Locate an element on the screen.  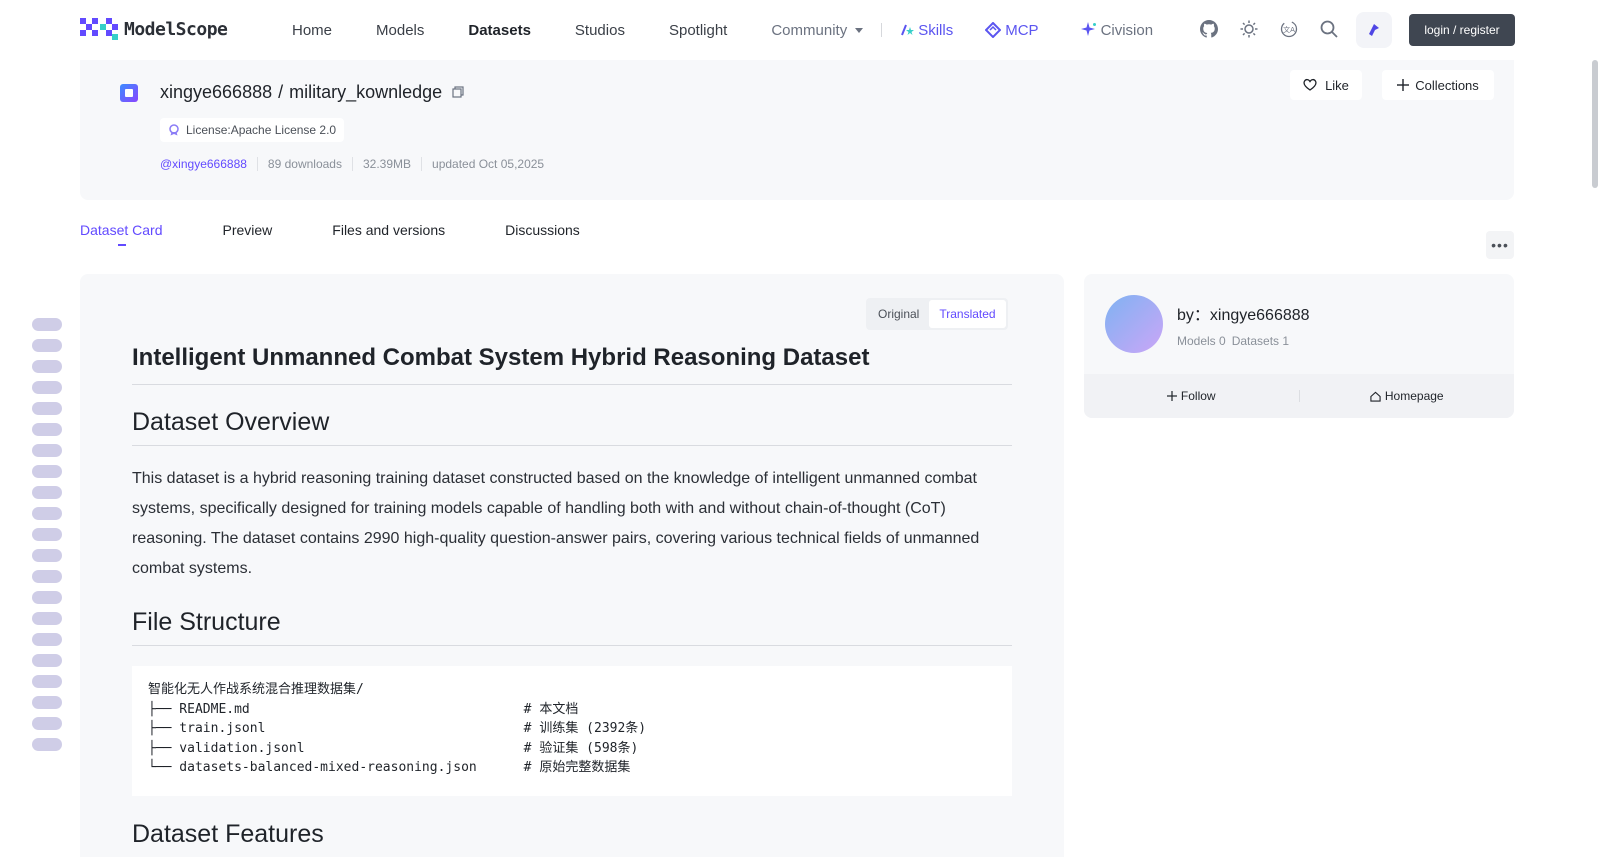
author-actions: Follow Homepage is located at coordinates (1299, 396).